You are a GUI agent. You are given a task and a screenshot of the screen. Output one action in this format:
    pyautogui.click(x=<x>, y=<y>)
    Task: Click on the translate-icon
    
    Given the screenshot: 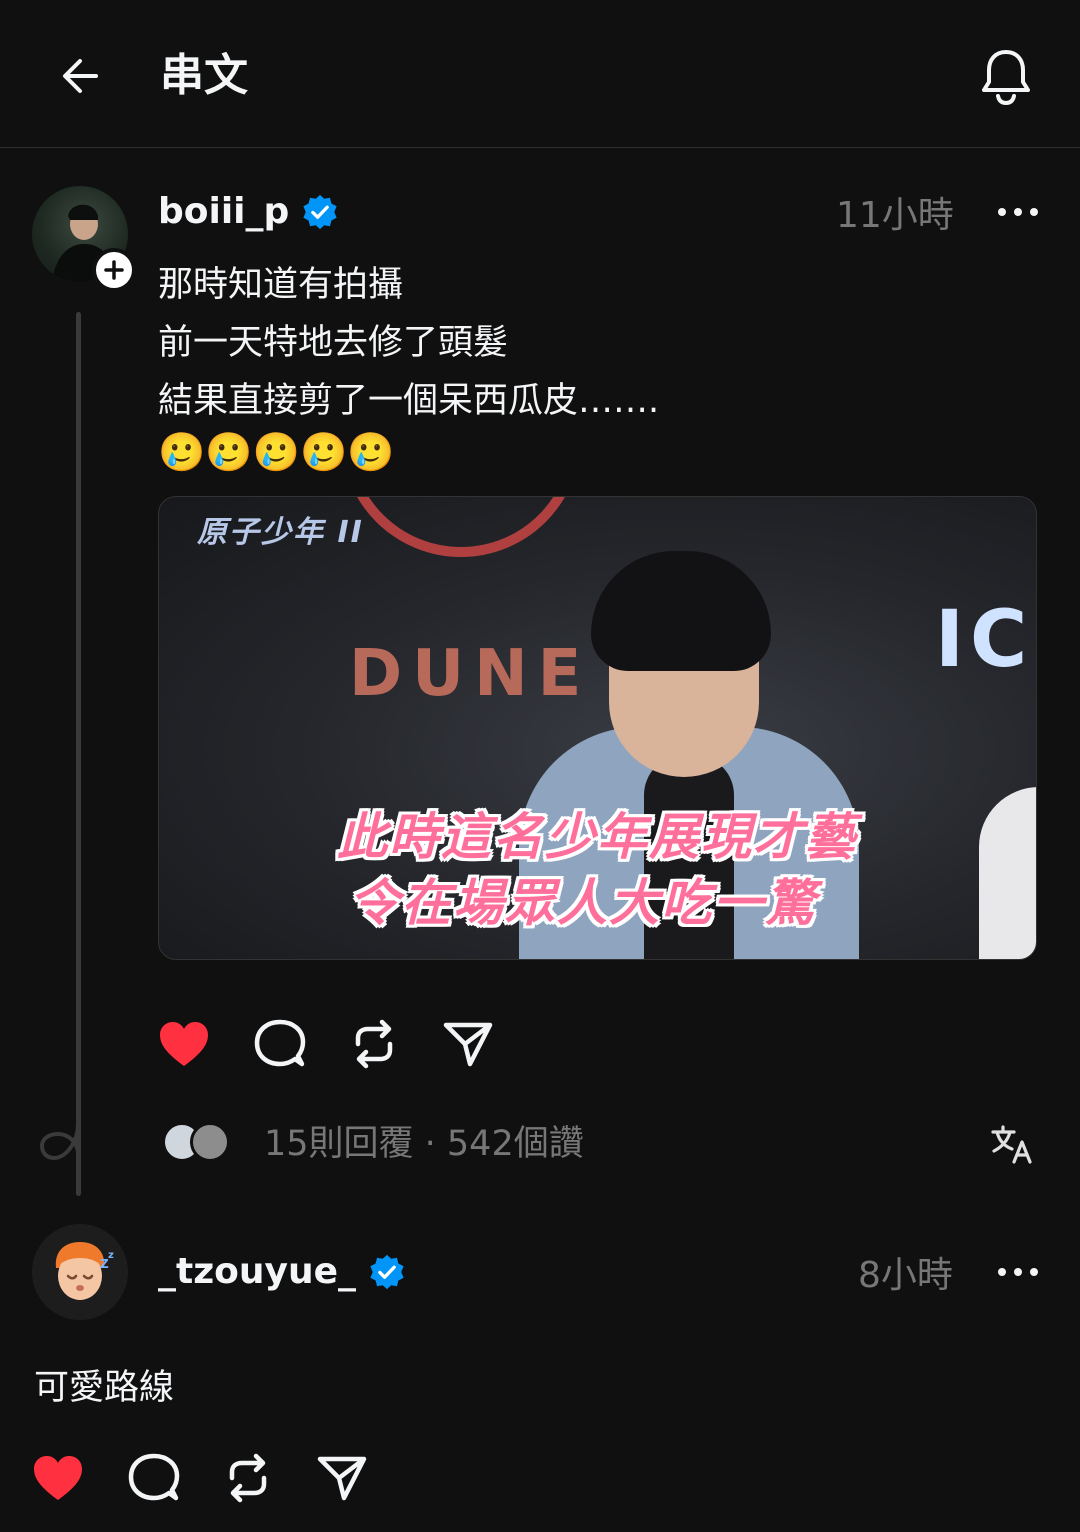 What is the action you would take?
    pyautogui.click(x=1011, y=1144)
    